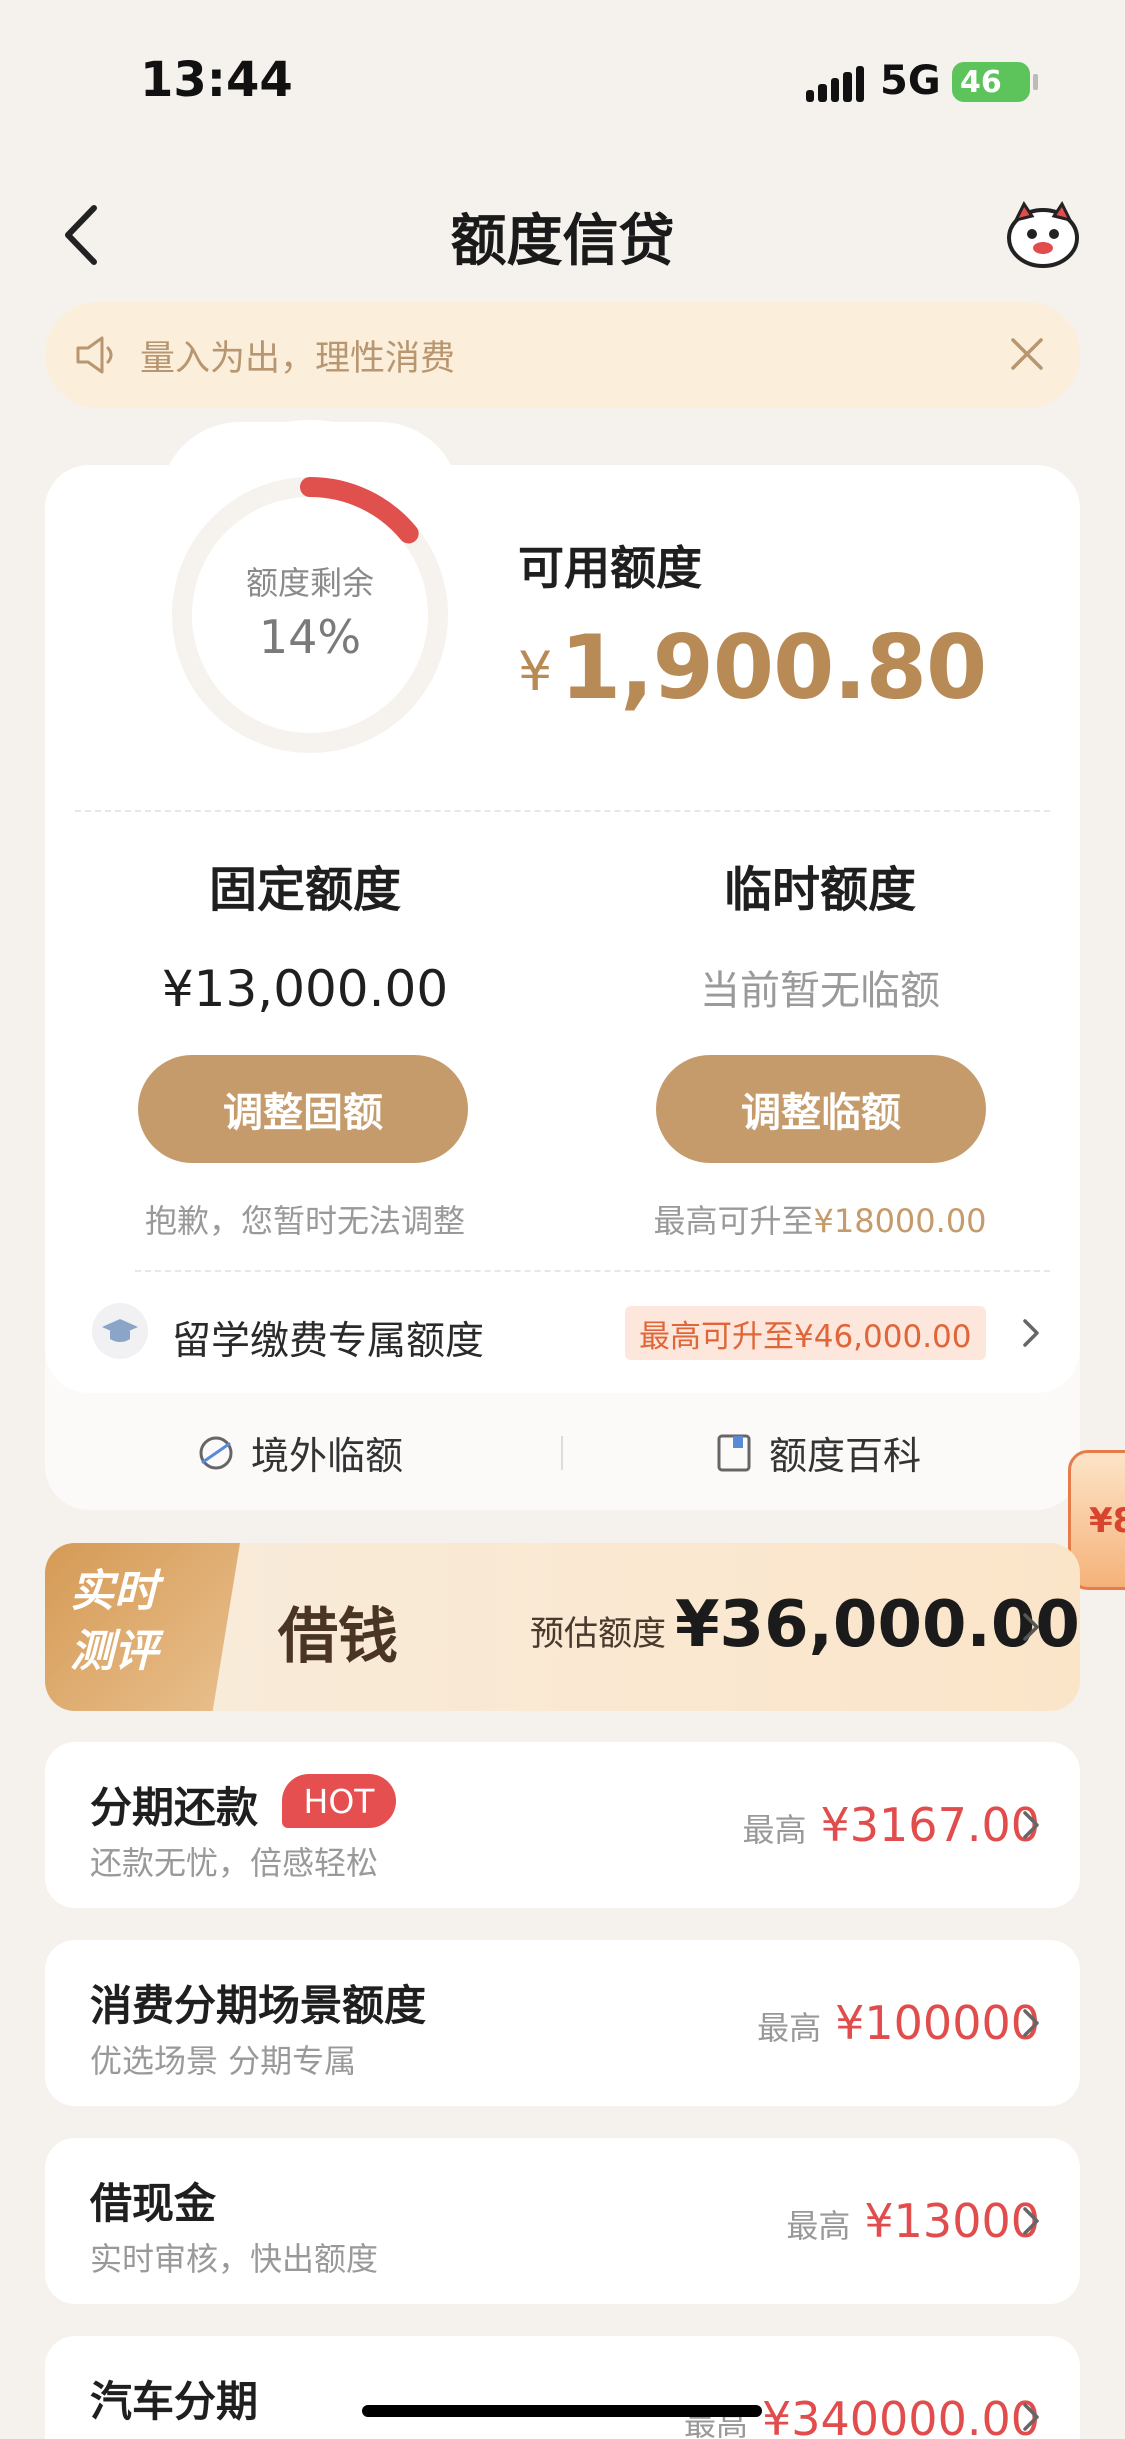 This screenshot has height=2439, width=1125. What do you see at coordinates (327, 1456) in the screenshot?
I see `overseas-label: 境外临额` at bounding box center [327, 1456].